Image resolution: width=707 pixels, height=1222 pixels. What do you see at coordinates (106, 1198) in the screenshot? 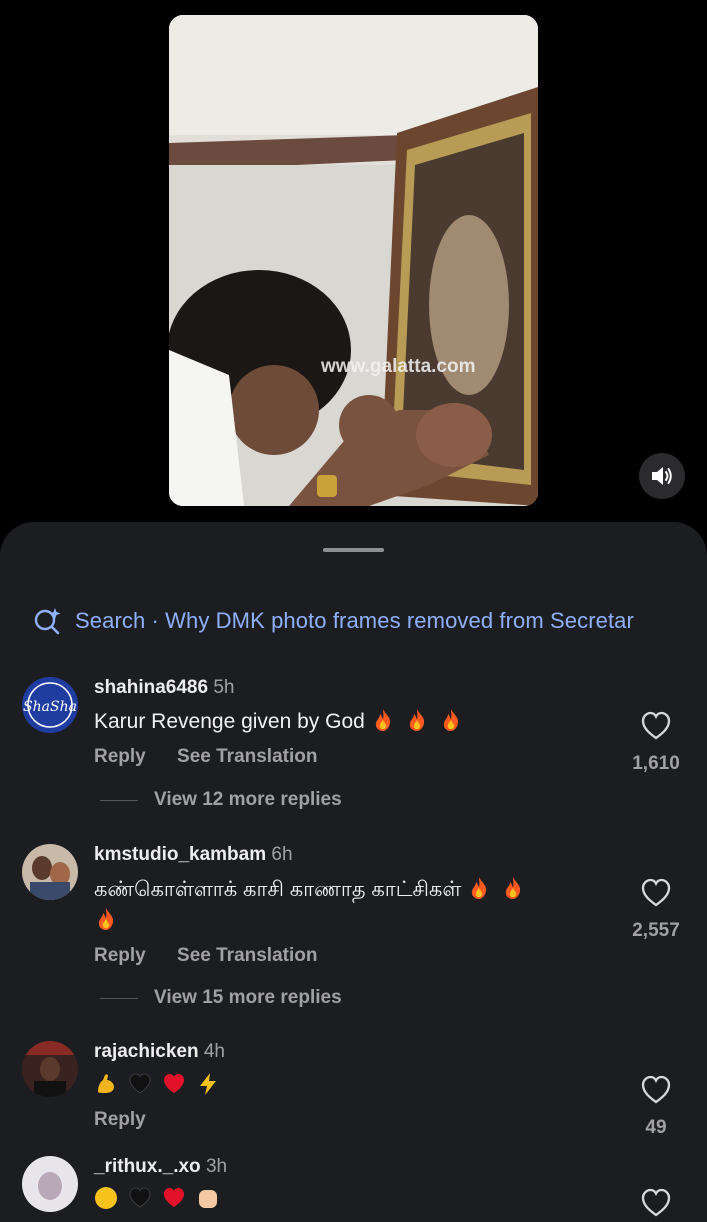
I see `crying-face-icon` at bounding box center [106, 1198].